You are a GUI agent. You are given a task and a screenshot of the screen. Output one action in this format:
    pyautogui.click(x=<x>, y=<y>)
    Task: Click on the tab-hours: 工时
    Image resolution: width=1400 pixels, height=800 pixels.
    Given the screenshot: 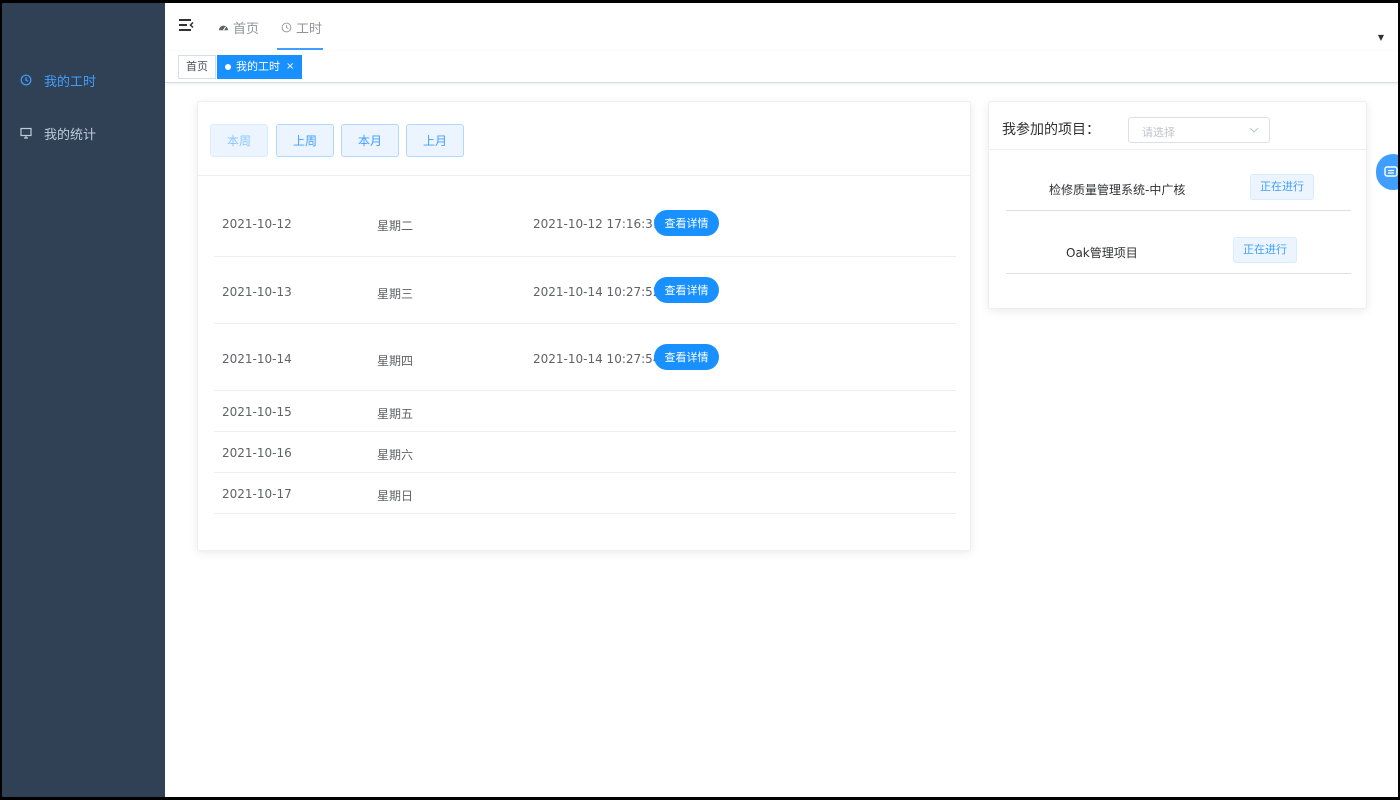 What is the action you would take?
    pyautogui.click(x=301, y=27)
    